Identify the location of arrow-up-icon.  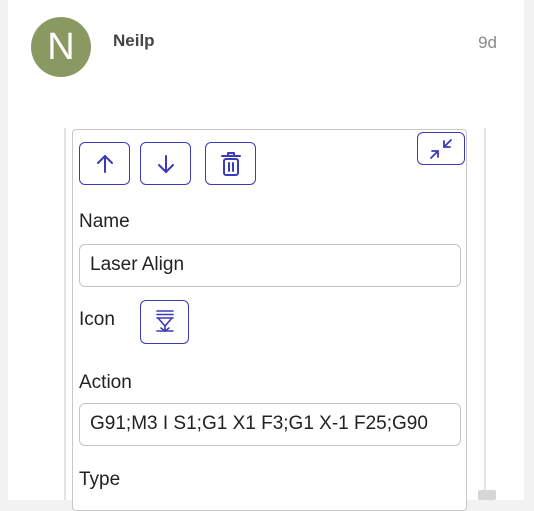
(104, 163).